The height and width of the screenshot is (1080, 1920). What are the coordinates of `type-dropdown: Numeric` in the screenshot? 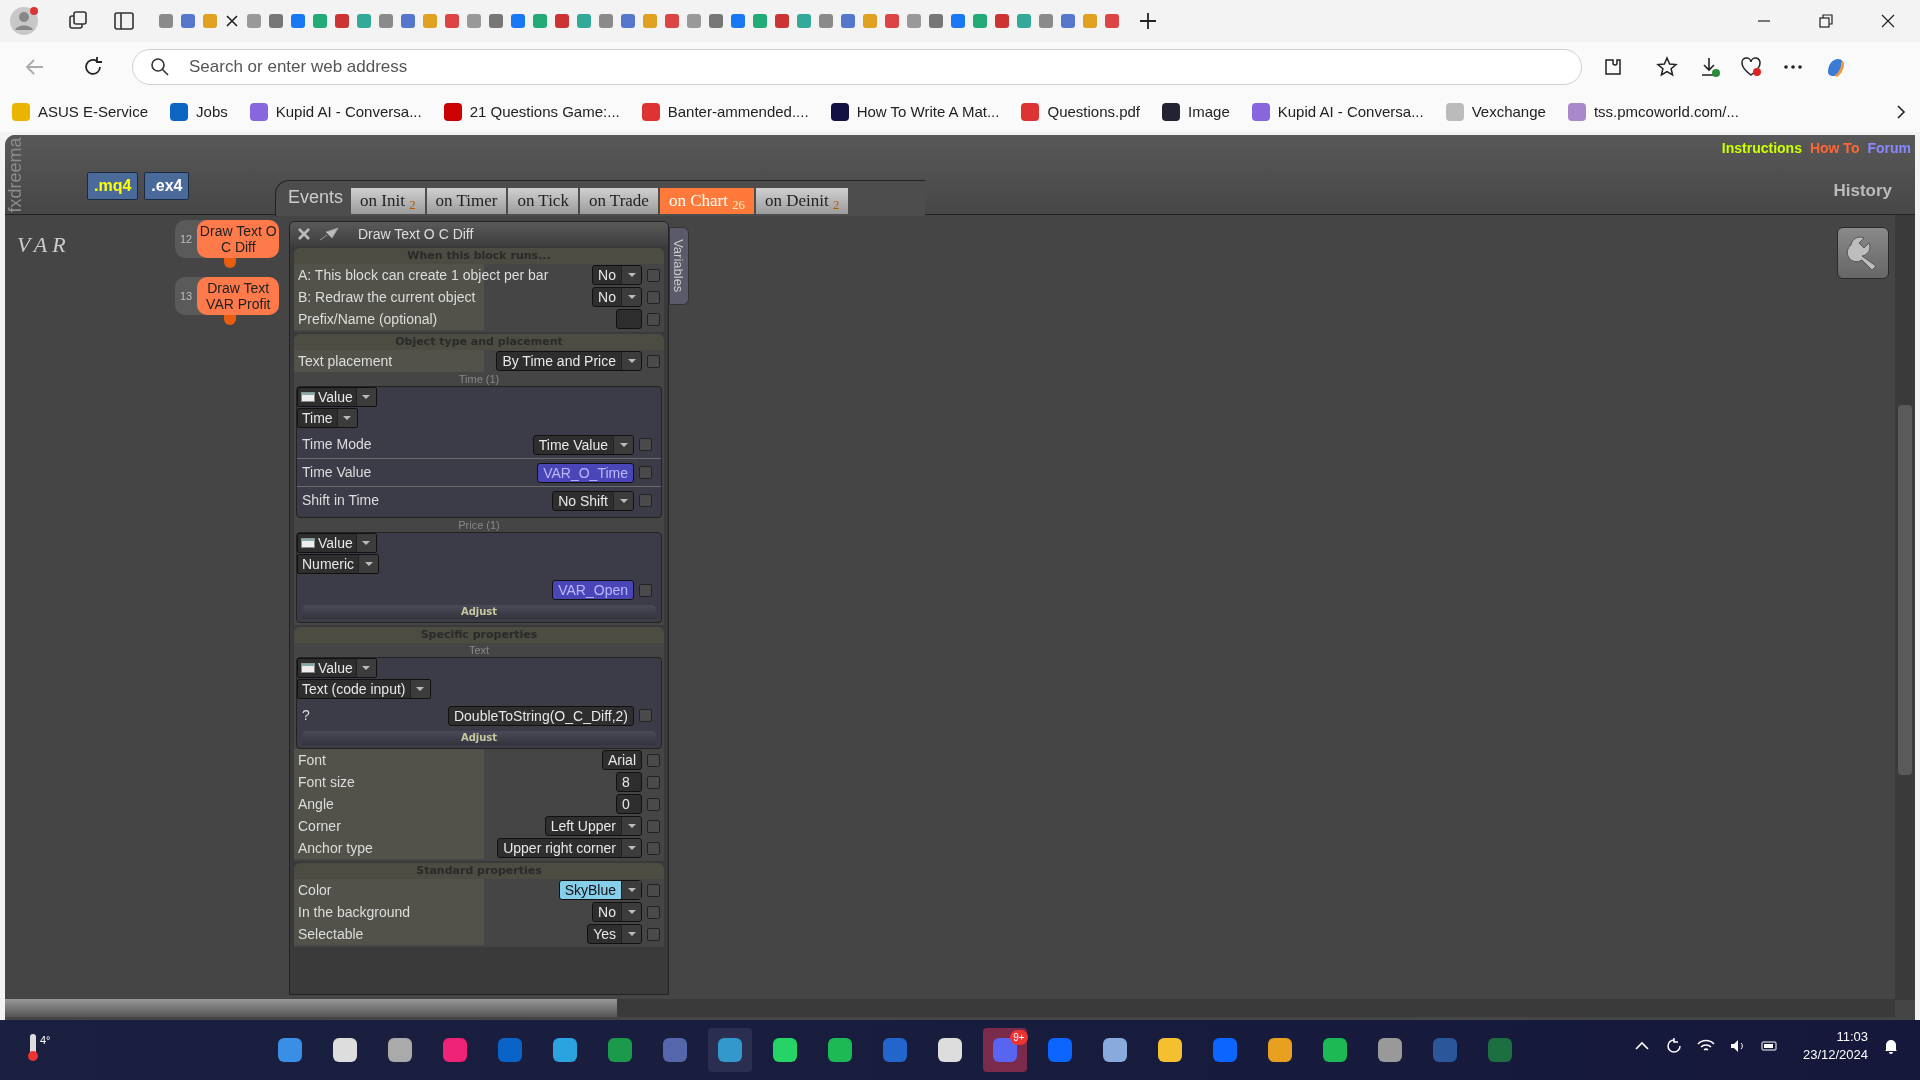 It's located at (338, 564).